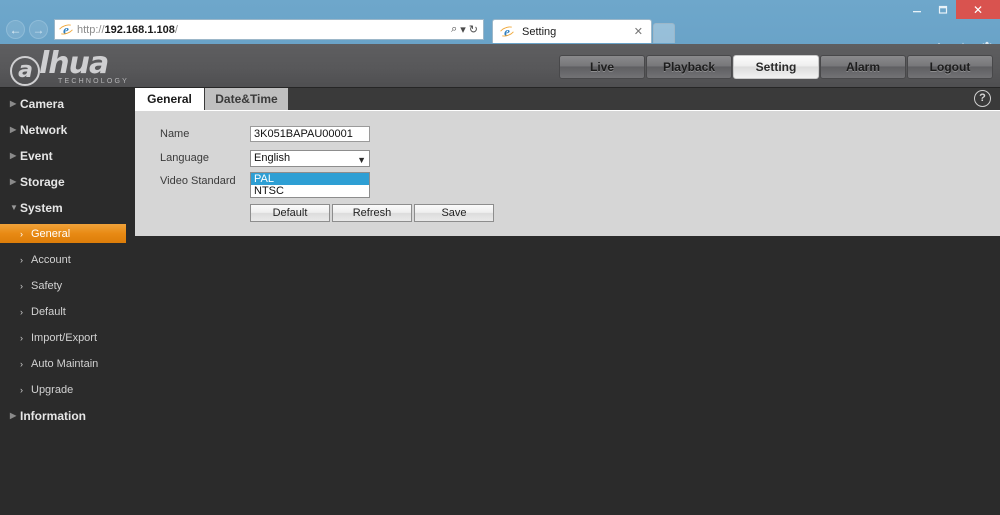 The height and width of the screenshot is (515, 1000). Describe the element at coordinates (67, 103) in the screenshot. I see `sidebar-item-camera: ▶ Camera` at that location.